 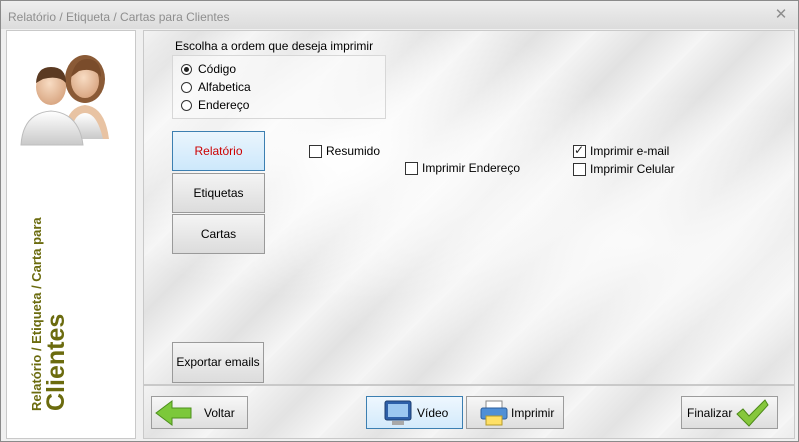 I want to click on imprimir-label: Imprimir, so click(x=533, y=412).